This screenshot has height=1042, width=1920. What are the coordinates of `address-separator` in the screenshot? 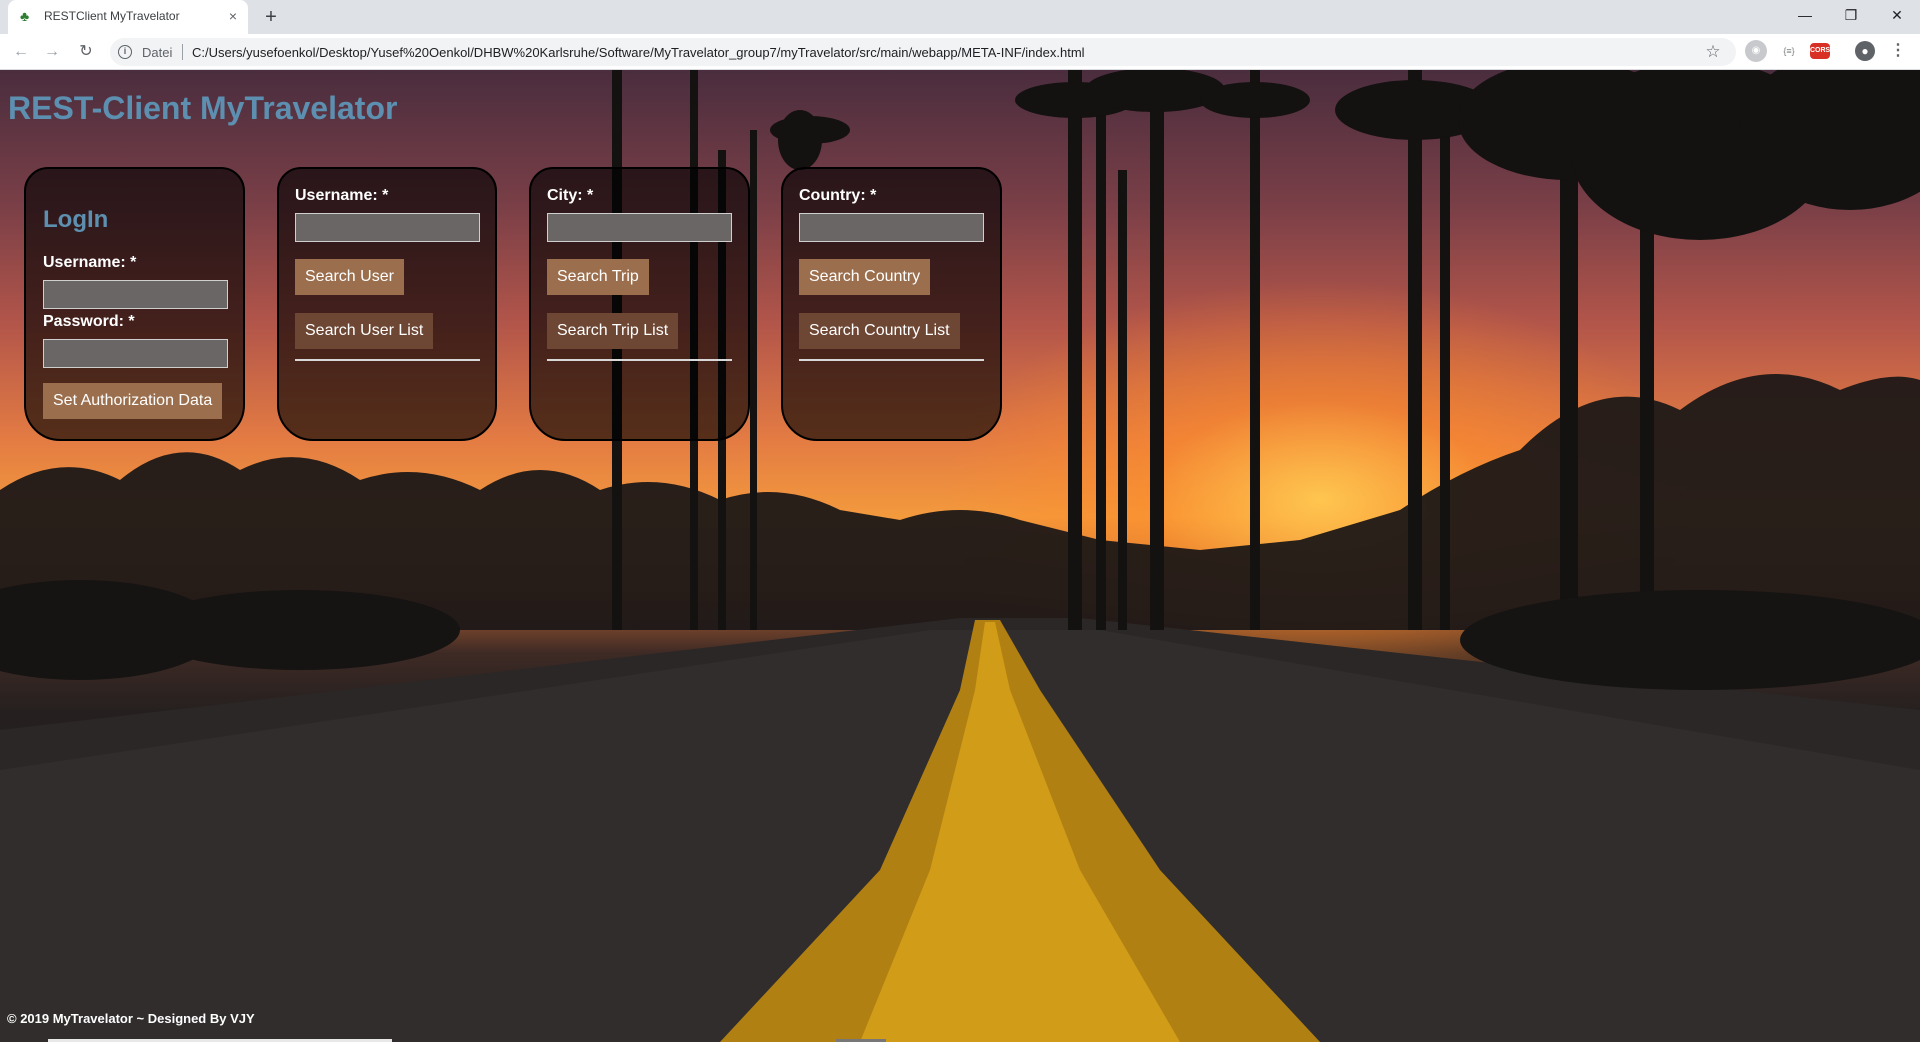 It's located at (182, 52).